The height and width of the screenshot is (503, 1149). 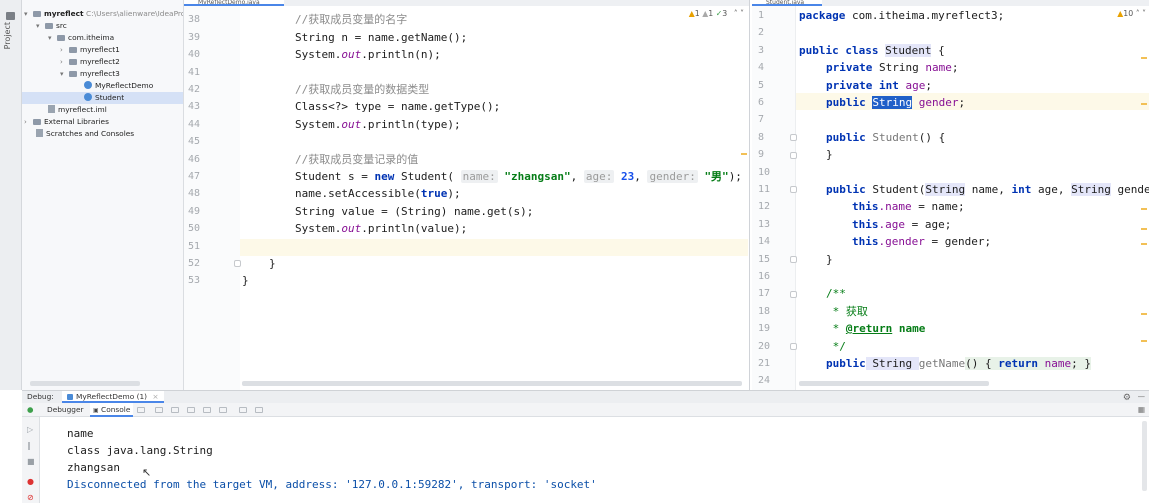 What do you see at coordinates (31, 446) in the screenshot?
I see `pause-icon: ‖` at bounding box center [31, 446].